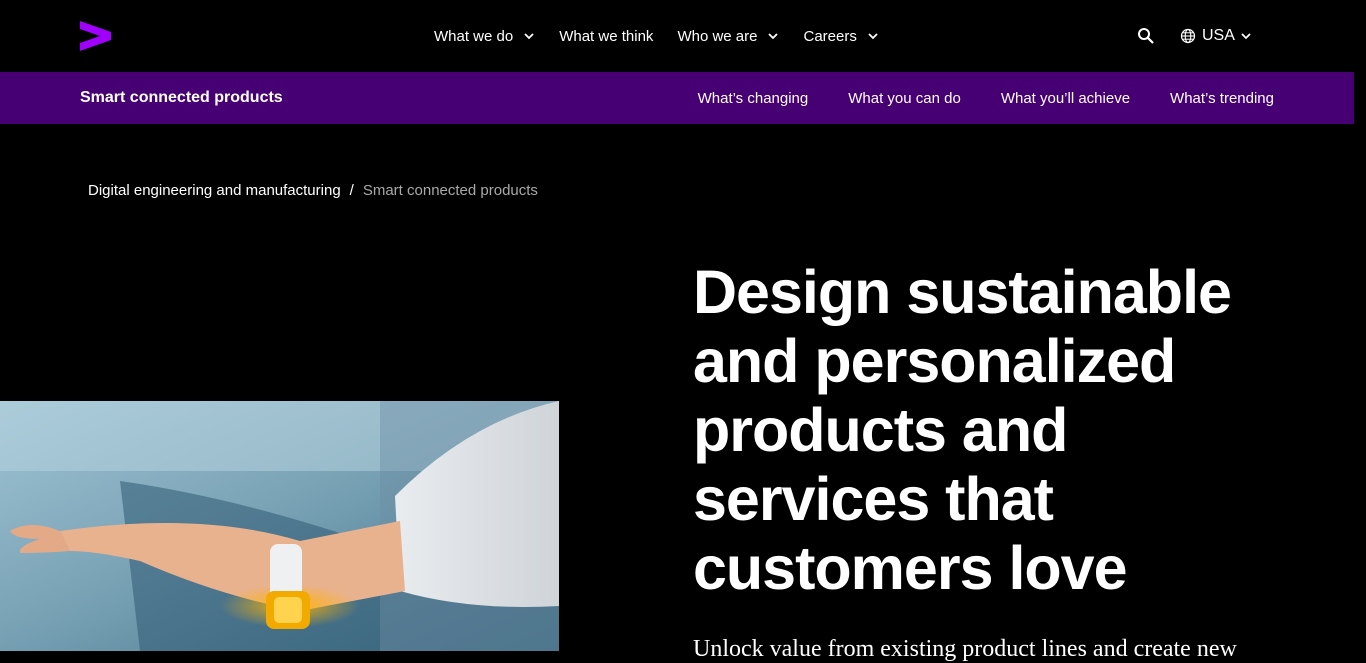 Image resolution: width=1366 pixels, height=663 pixels. Describe the element at coordinates (717, 36) in the screenshot. I see `nav-label: Who we are` at that location.